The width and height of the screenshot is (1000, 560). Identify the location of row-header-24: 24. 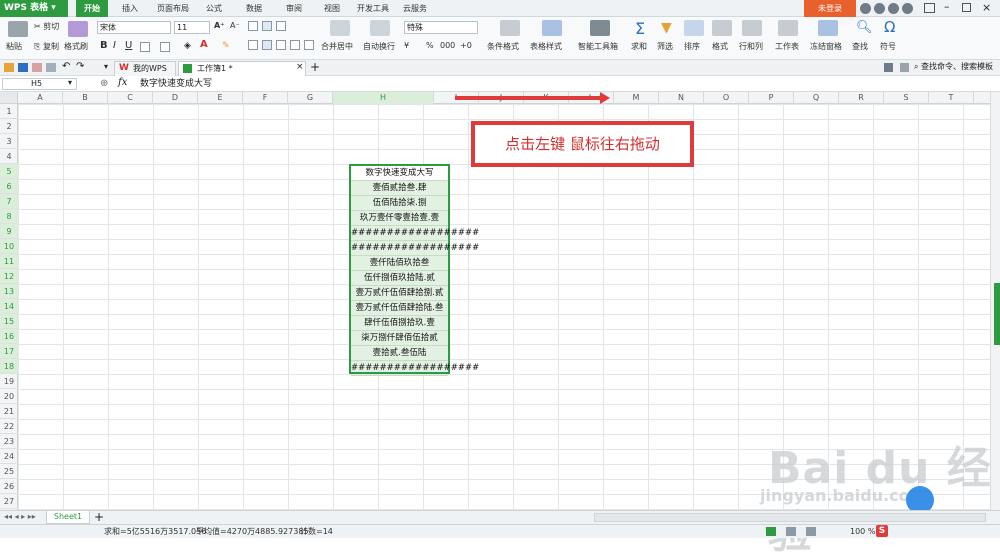
(9, 456).